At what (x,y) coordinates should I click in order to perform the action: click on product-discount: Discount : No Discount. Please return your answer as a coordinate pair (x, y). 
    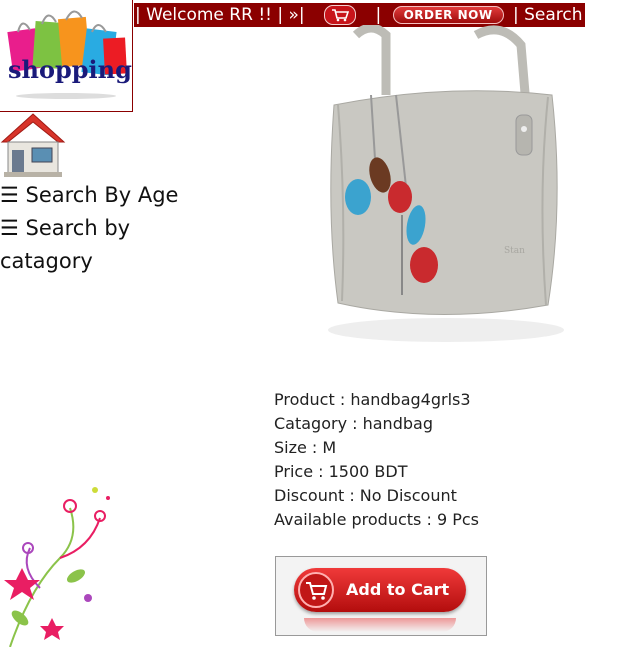
    Looking at the image, I should click on (365, 495).